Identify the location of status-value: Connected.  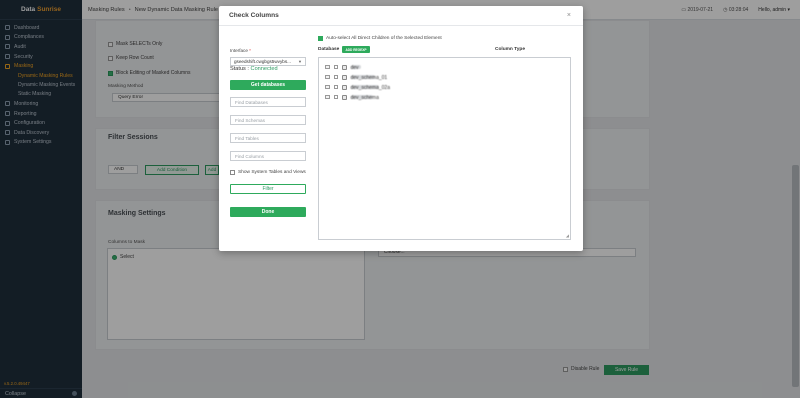
(264, 69).